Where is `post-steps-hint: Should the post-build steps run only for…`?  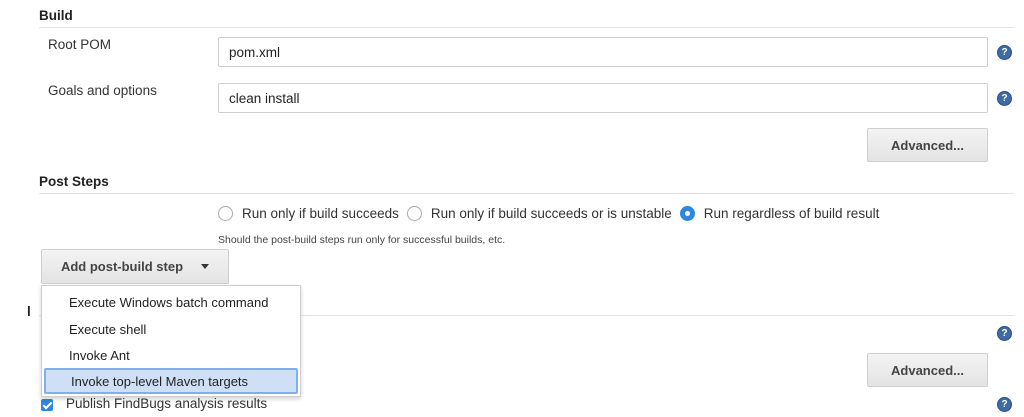
post-steps-hint: Should the post-build steps run only for… is located at coordinates (362, 240).